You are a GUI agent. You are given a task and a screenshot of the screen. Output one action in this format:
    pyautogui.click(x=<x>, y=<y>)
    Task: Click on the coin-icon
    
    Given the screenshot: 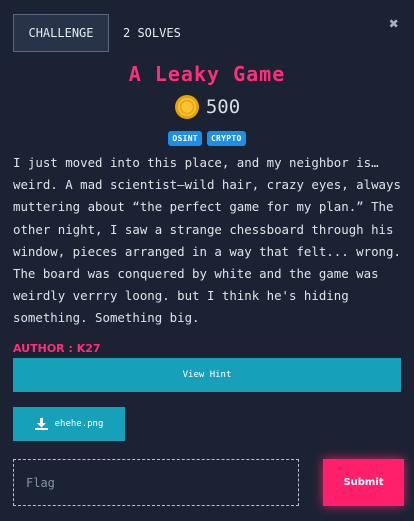 What is the action you would take?
    pyautogui.click(x=186, y=107)
    